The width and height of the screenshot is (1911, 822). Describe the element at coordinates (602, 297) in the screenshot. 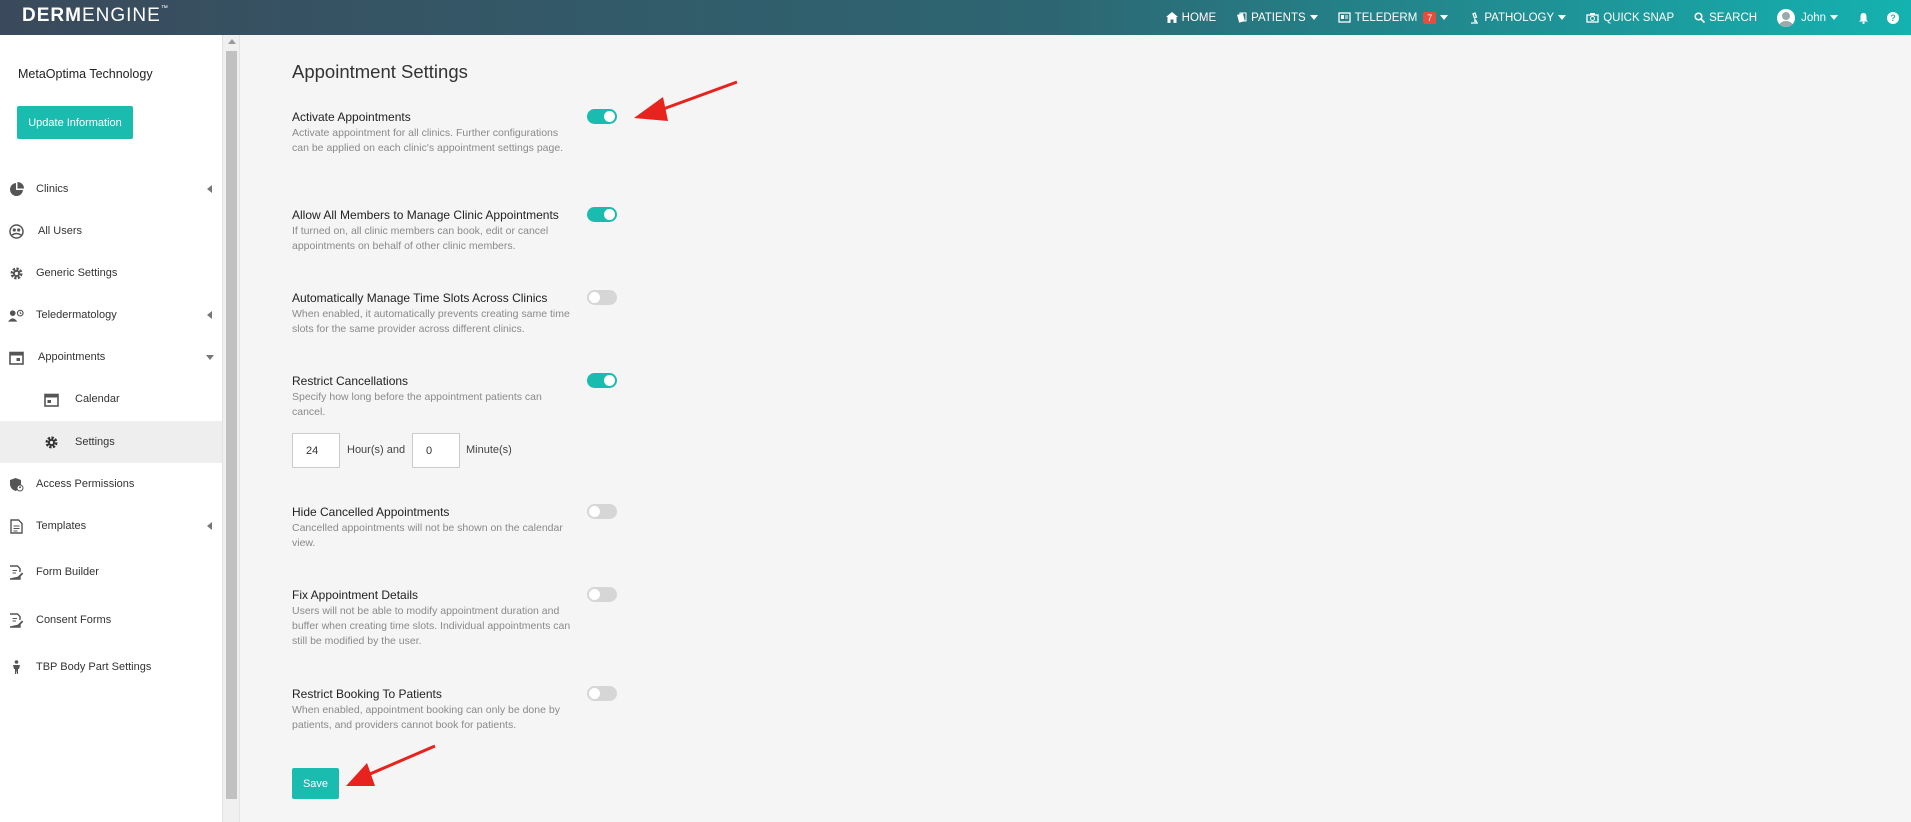

I see `auto-manage-time-slots-toggle` at that location.